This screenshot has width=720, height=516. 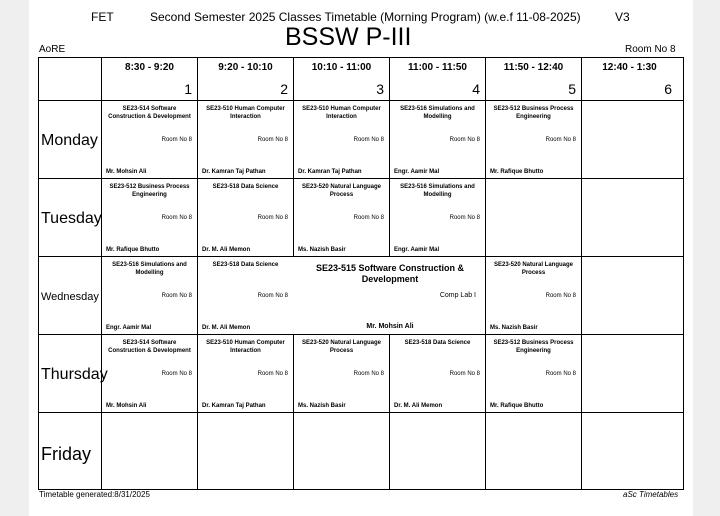 What do you see at coordinates (457, 295) in the screenshot?
I see `room-text: Comp Lab I` at bounding box center [457, 295].